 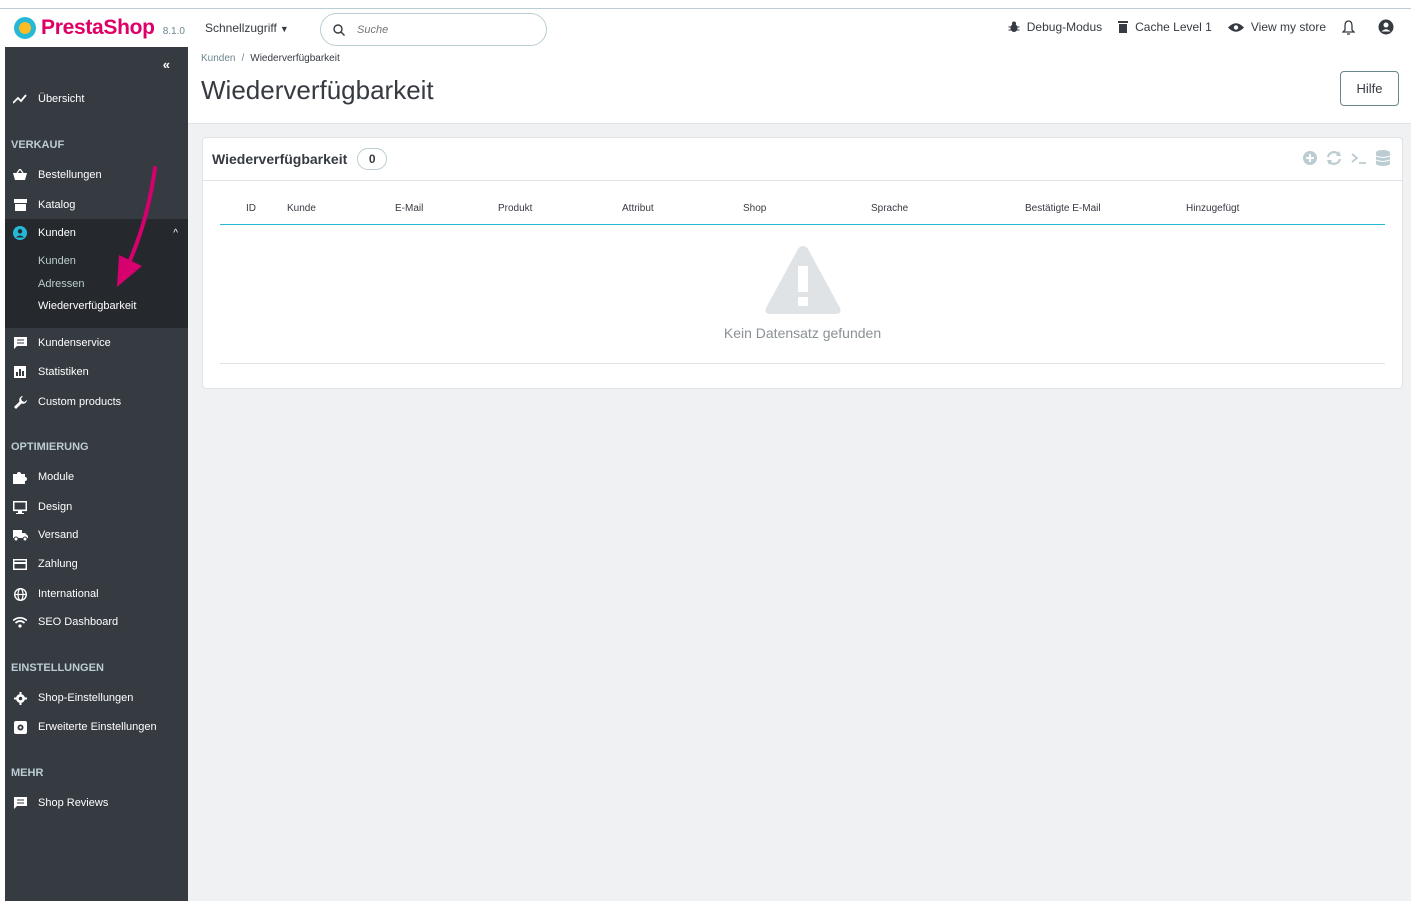 I want to click on sidebar-item-label: Zahlung, so click(x=58, y=564).